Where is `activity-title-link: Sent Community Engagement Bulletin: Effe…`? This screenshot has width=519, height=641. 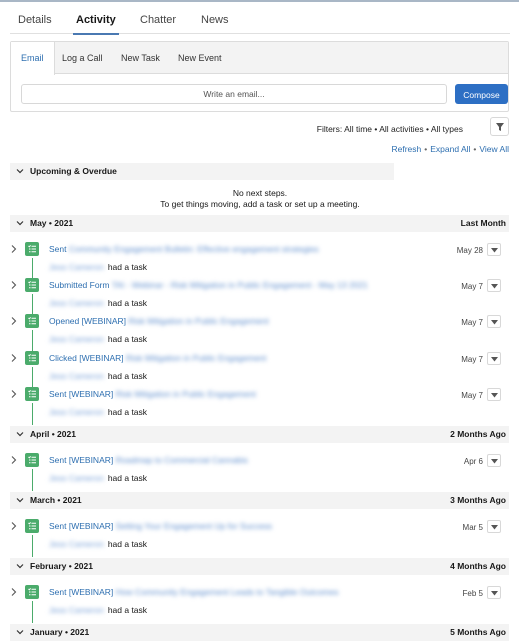
activity-title-link: Sent Community Engagement Bulletin: Effe… is located at coordinates (184, 249).